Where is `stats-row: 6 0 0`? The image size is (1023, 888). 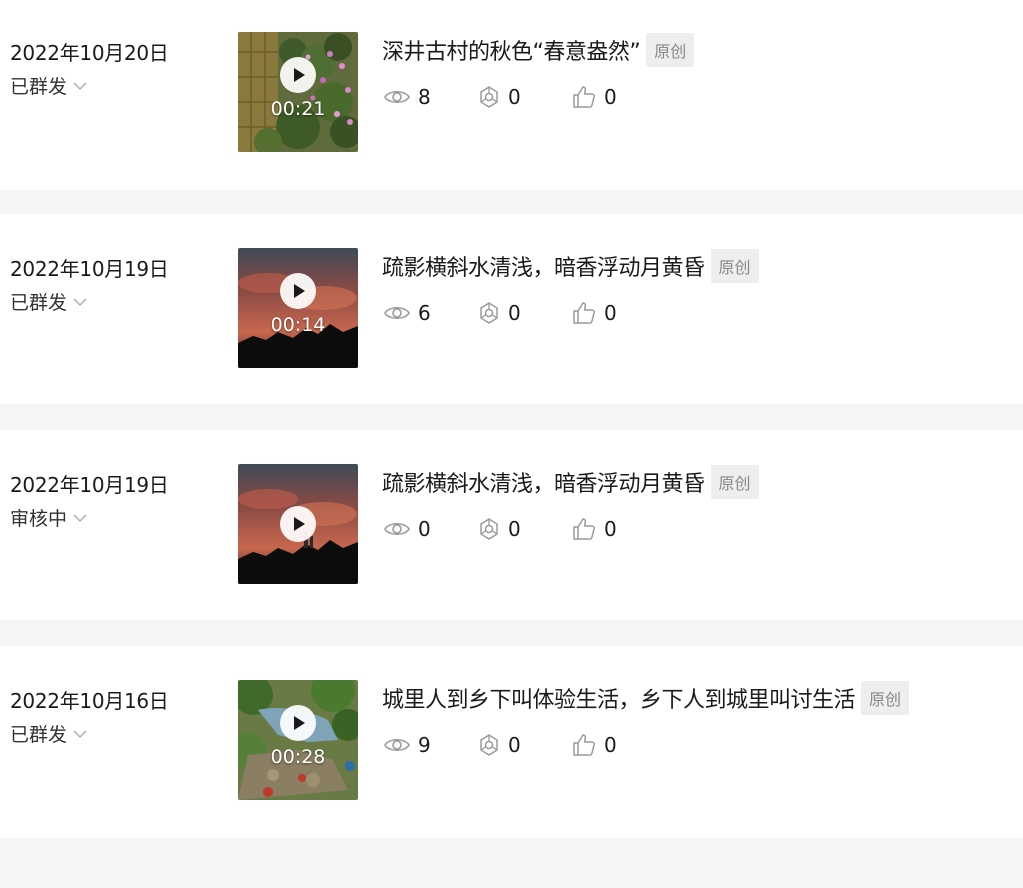
stats-row: 6 0 0 is located at coordinates (500, 313).